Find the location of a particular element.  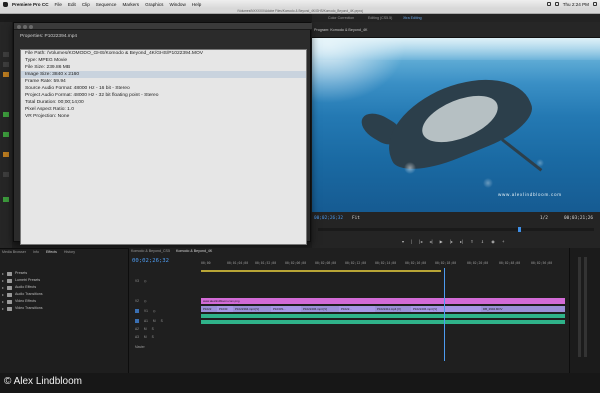

audio-clip-a2 is located at coordinates (383, 322).